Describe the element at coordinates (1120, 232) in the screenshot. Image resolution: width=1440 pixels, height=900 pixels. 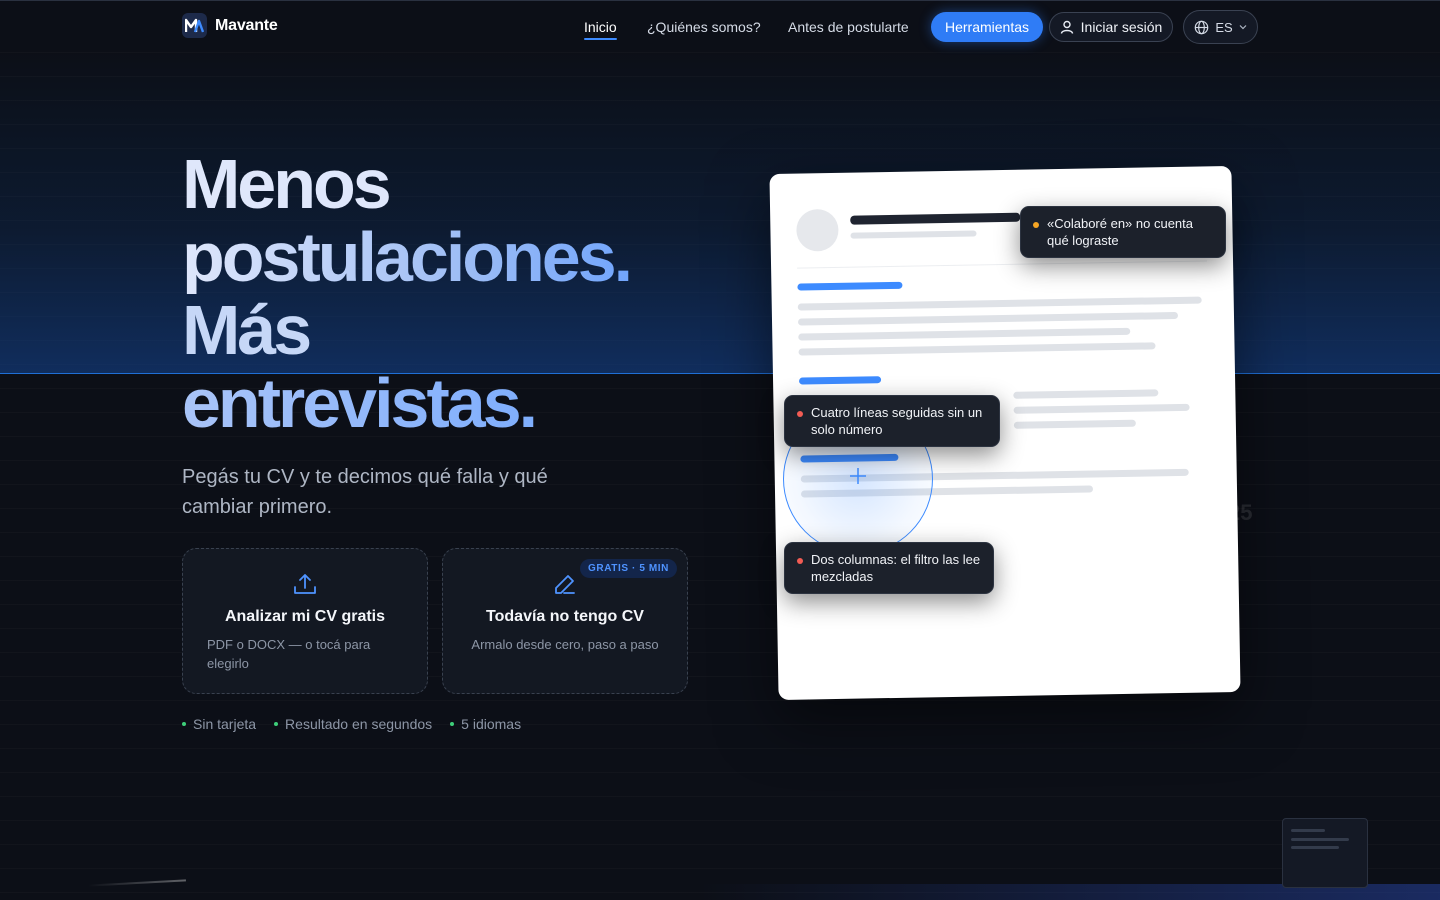
I see `cv-tip-text: «Colaboré en» no cuenta qué lograste` at that location.